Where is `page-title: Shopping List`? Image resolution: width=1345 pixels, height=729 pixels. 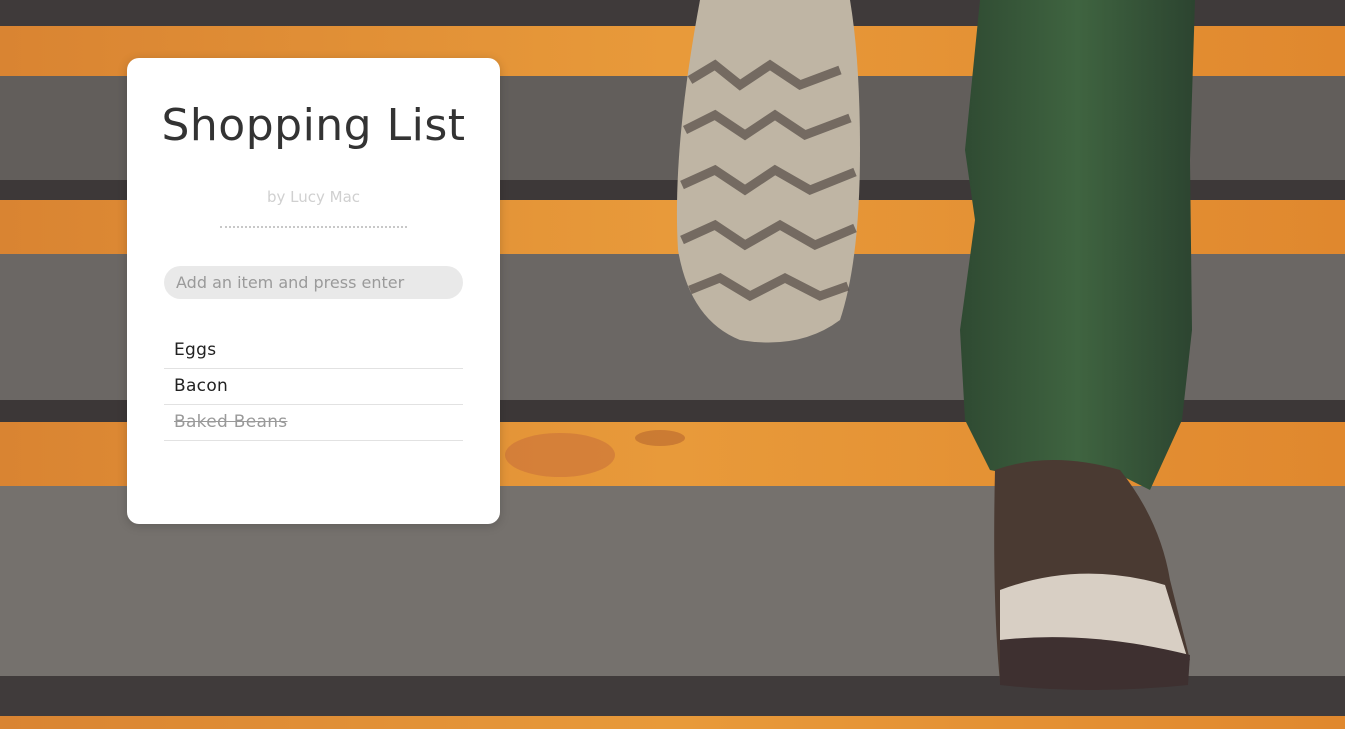 page-title: Shopping List is located at coordinates (313, 125).